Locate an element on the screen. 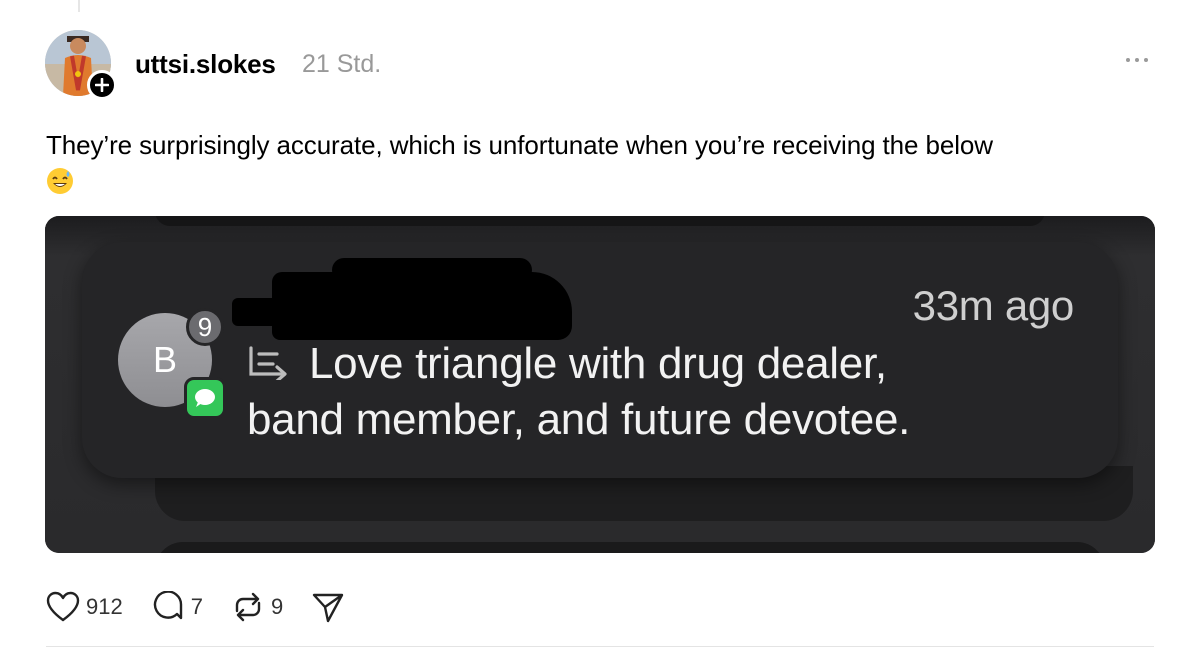  more-options-button is located at coordinates (1137, 60).